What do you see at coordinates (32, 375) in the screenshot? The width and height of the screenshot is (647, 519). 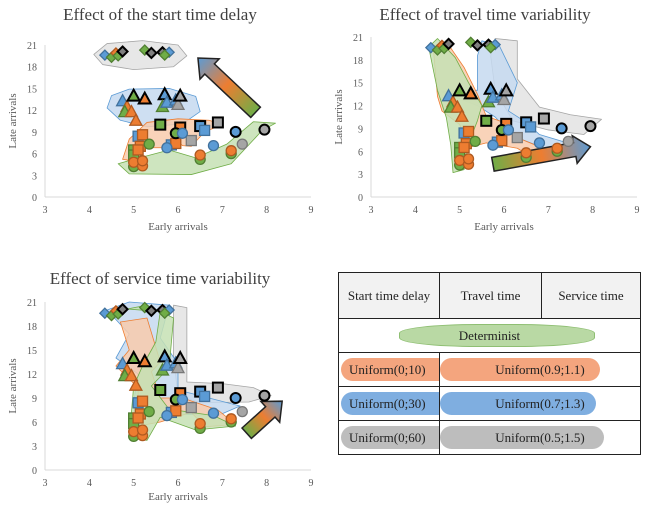 I see `y-tick-label: 12` at bounding box center [32, 375].